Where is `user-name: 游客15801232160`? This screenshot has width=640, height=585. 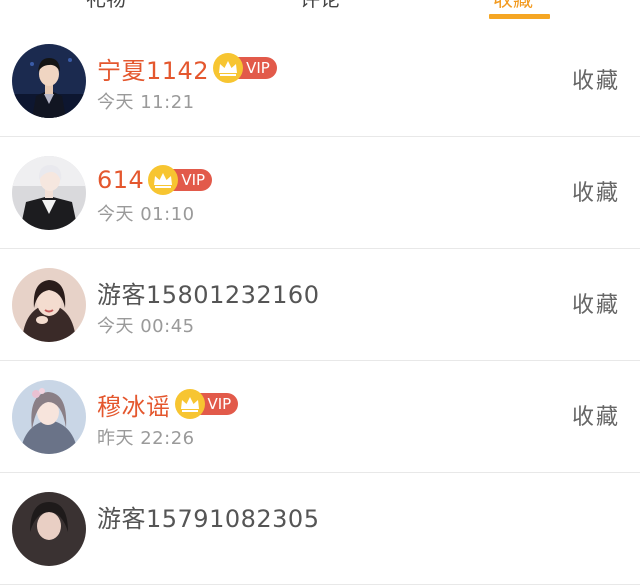 user-name: 游客15801232160 is located at coordinates (208, 292).